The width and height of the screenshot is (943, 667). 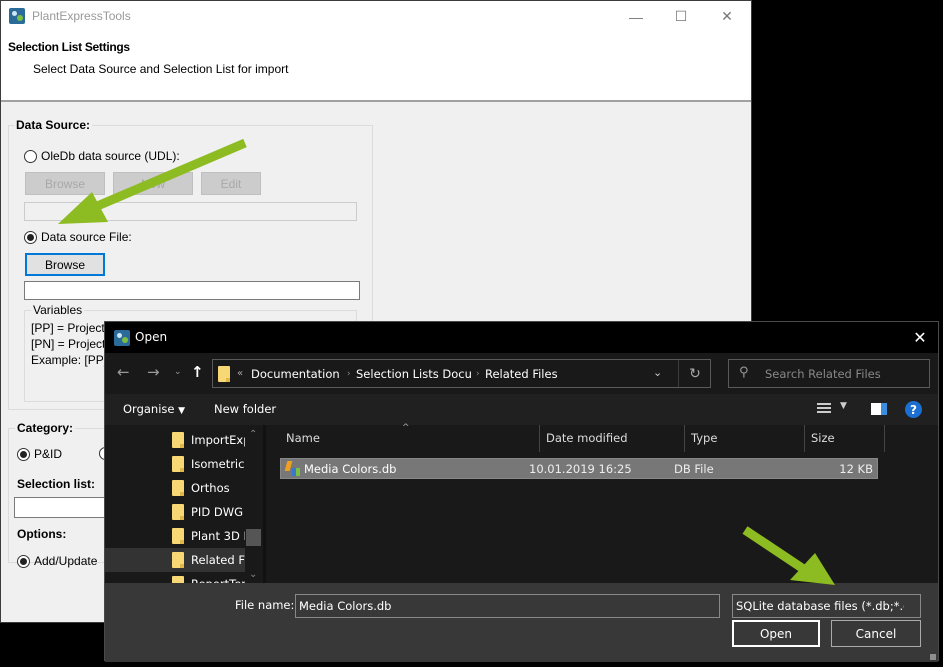 I want to click on nav-folder-item: Isometric, so click(x=175, y=464).